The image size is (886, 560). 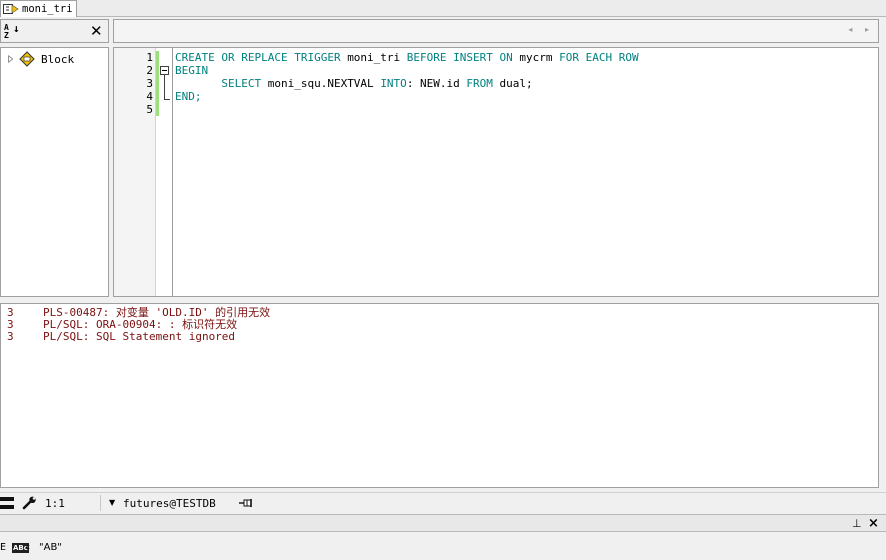 I want to click on structure-tree: Block, so click(x=54, y=172).